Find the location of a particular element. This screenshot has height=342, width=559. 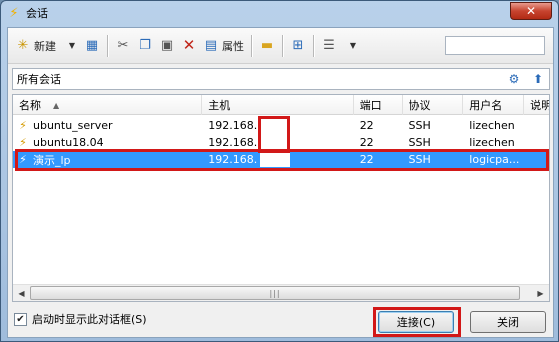

copy-button: ❐ is located at coordinates (145, 46).